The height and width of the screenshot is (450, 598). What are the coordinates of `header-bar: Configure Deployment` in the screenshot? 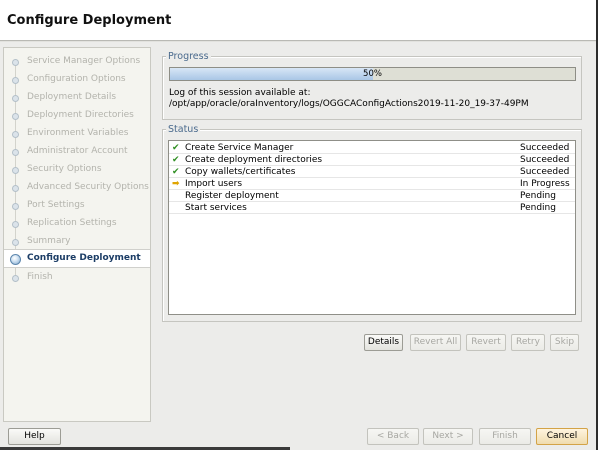 It's located at (298, 20).